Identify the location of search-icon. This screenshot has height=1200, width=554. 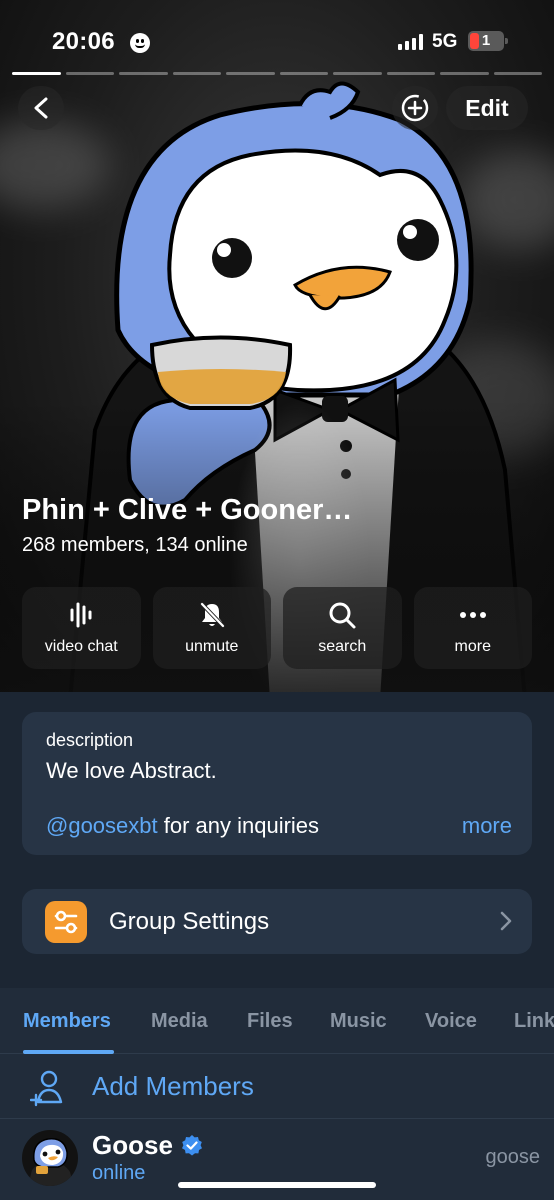
(342, 615).